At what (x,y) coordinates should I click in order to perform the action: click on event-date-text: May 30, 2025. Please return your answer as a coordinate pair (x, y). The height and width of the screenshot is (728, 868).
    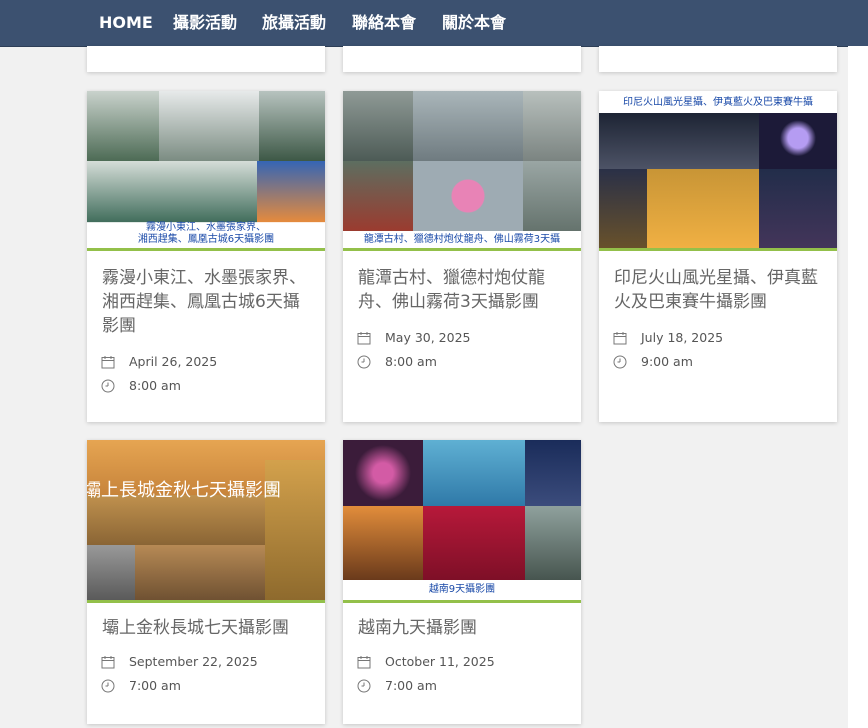
    Looking at the image, I should click on (428, 337).